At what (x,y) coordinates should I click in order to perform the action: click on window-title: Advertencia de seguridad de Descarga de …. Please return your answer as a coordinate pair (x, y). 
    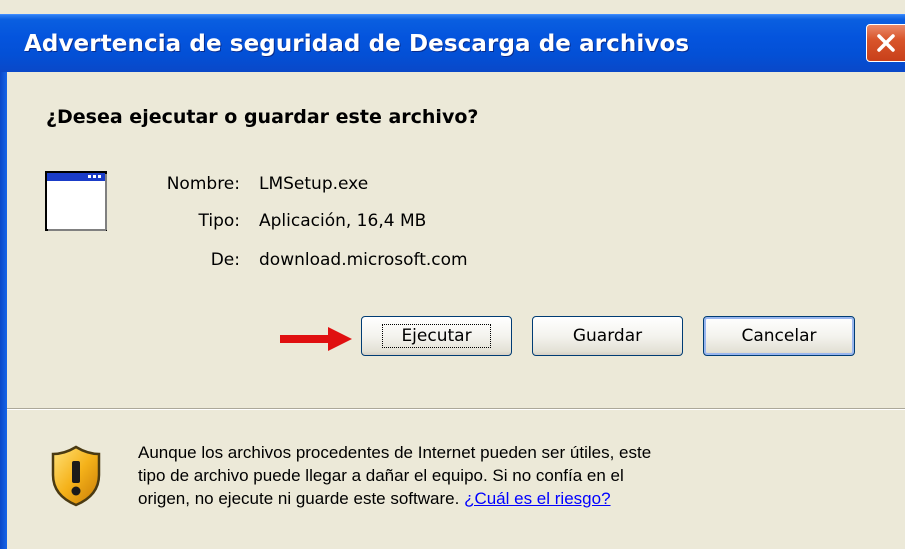
    Looking at the image, I should click on (357, 44).